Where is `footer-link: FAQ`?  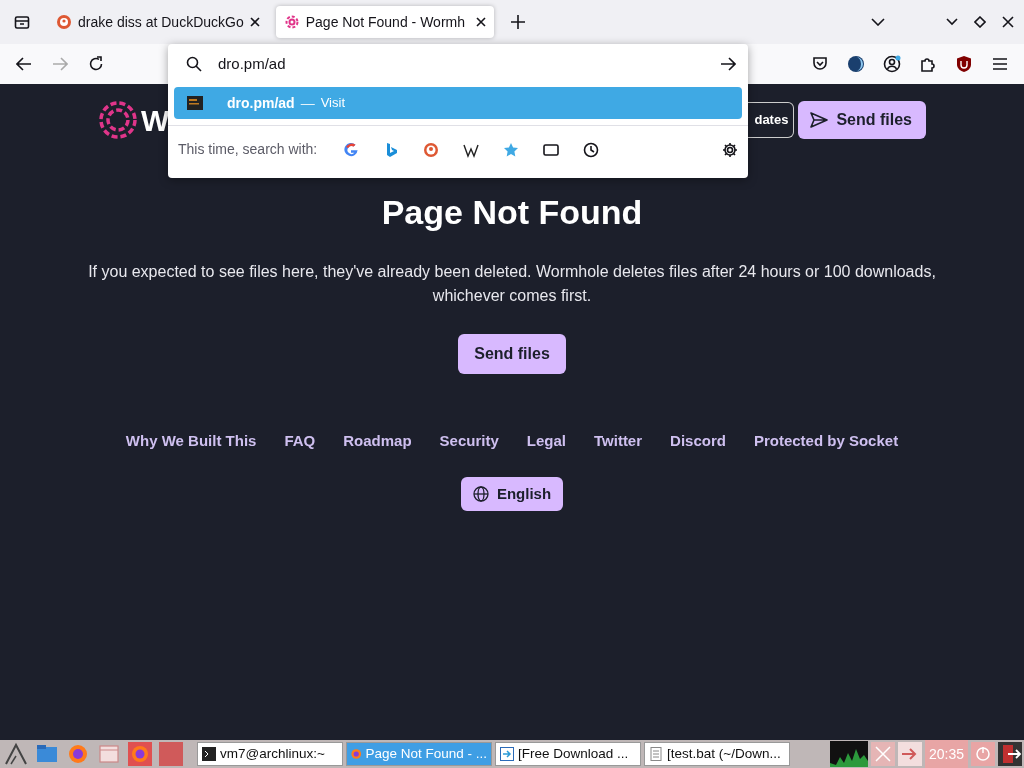
footer-link: FAQ is located at coordinates (300, 441).